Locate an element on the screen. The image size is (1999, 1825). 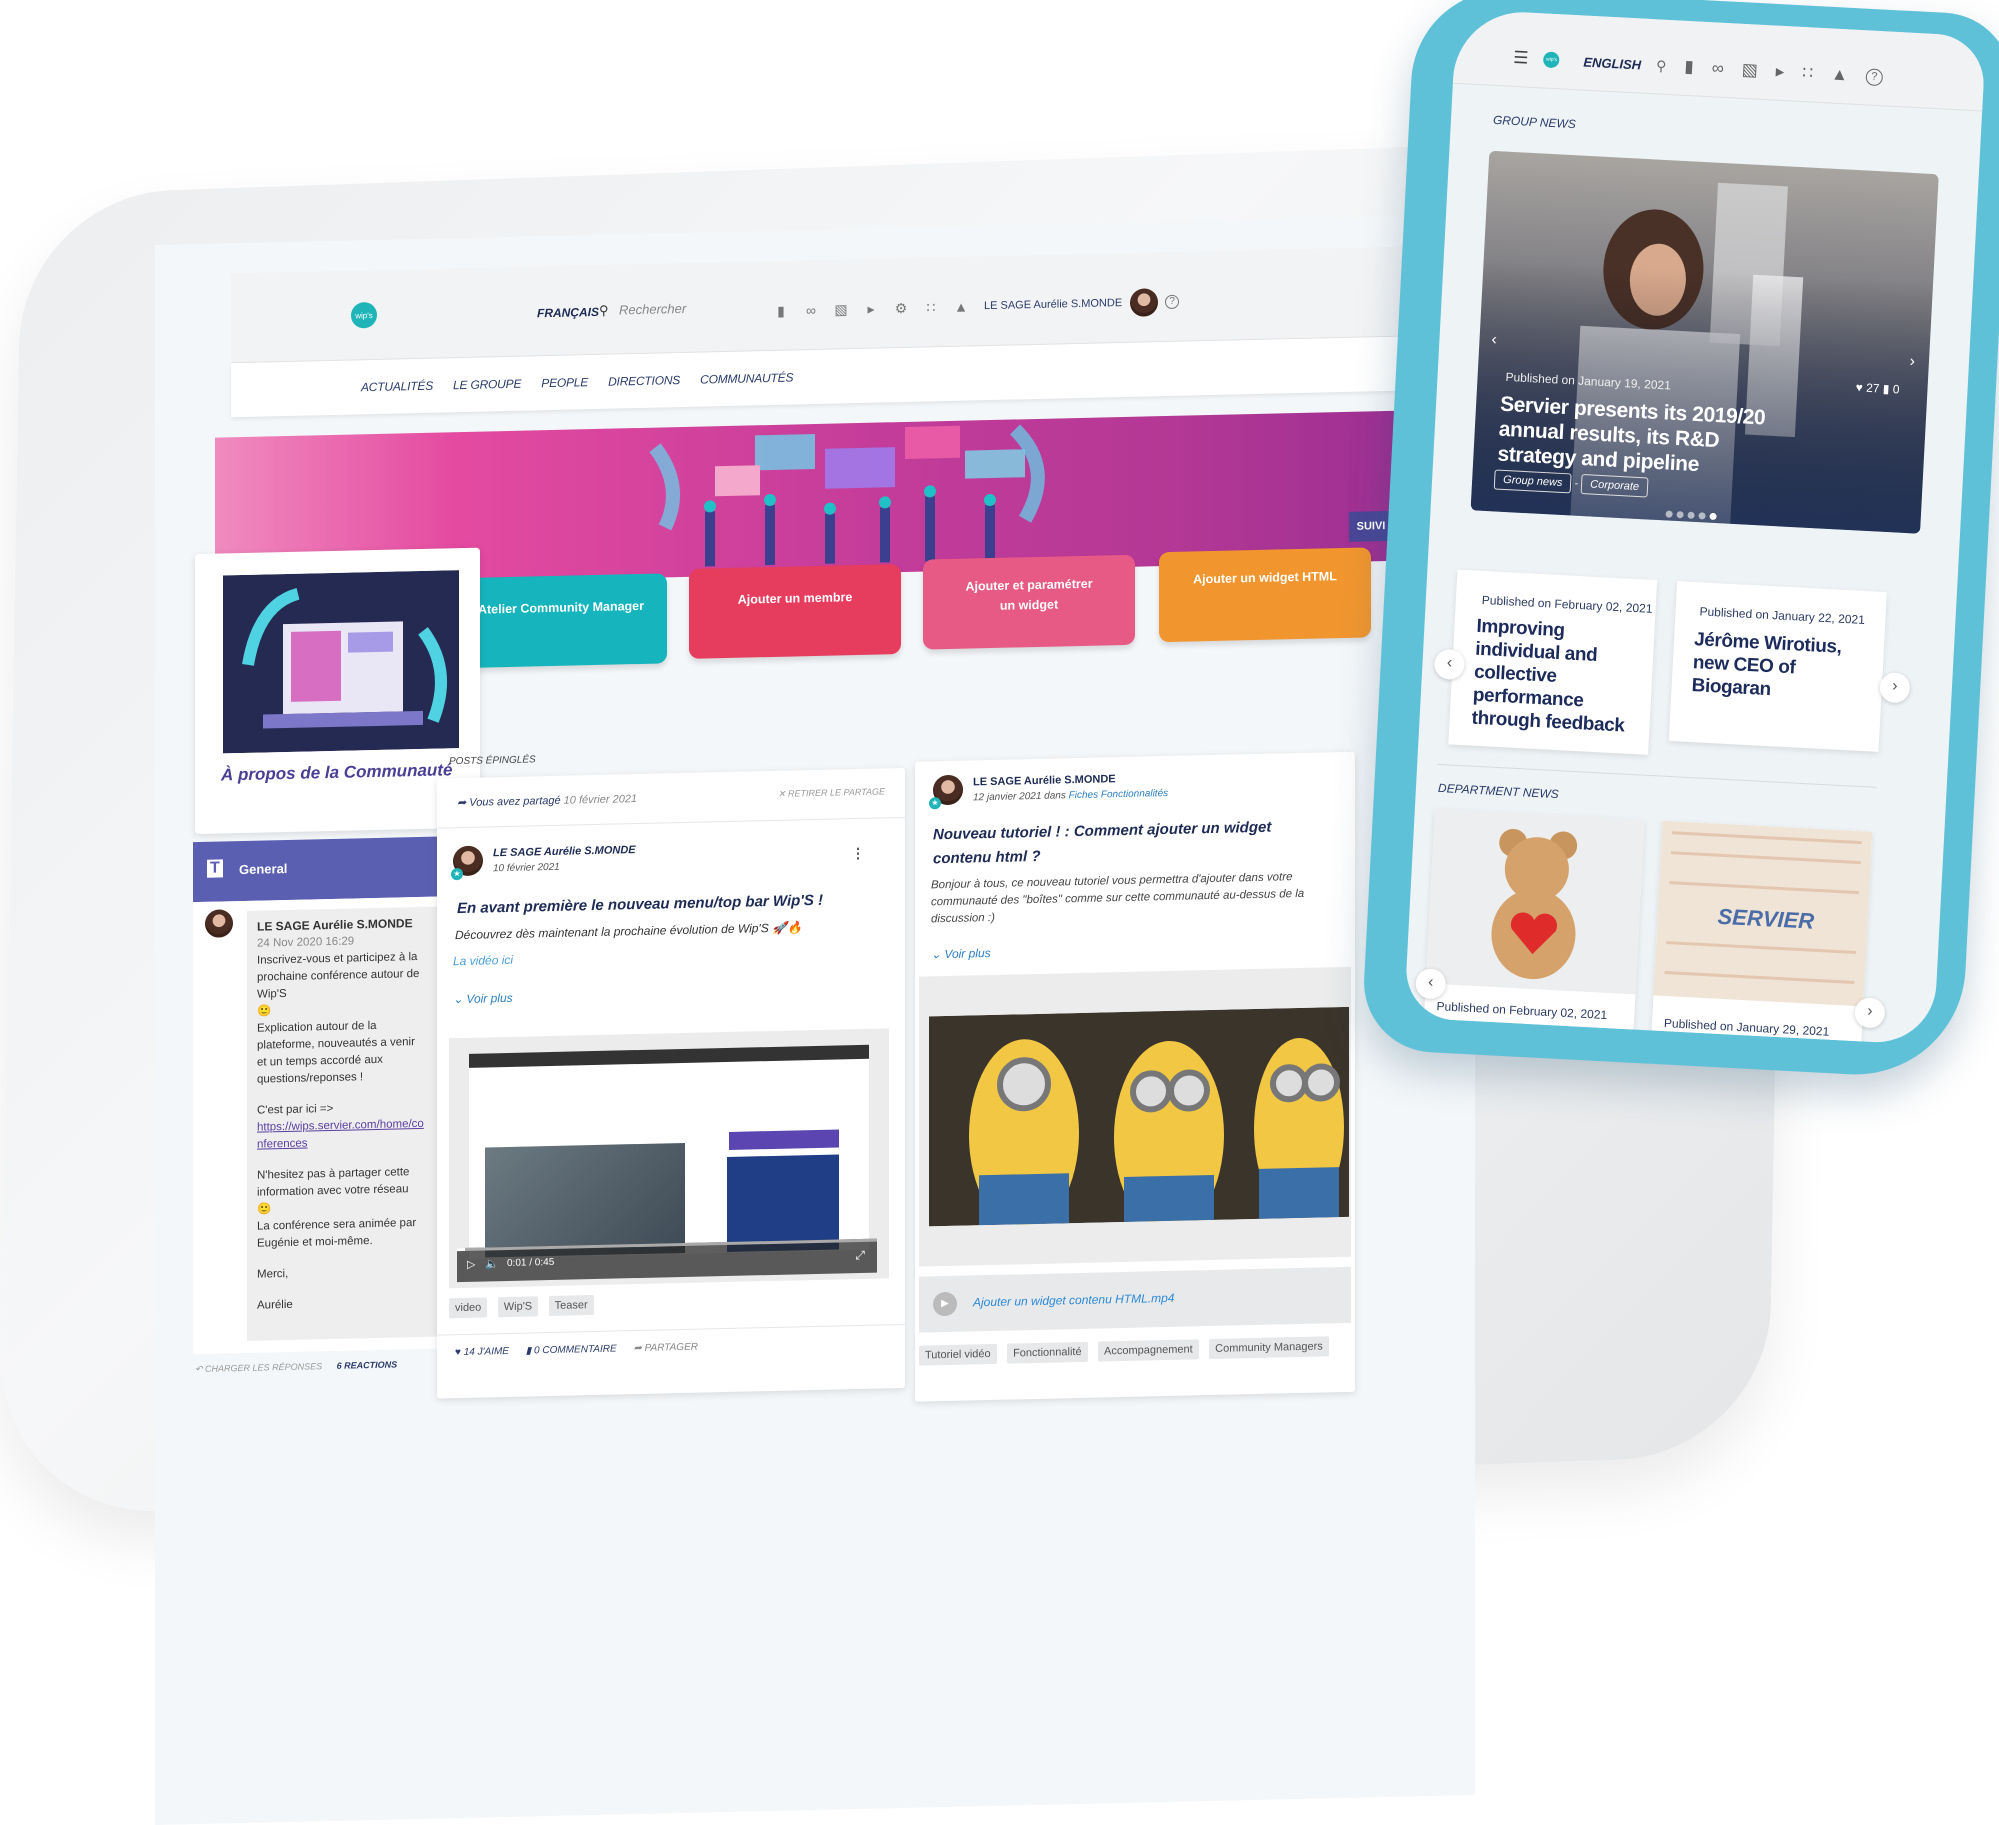
attachment-name: Ajouter un widget contenu HTML.mp4 is located at coordinates (1073, 1300).